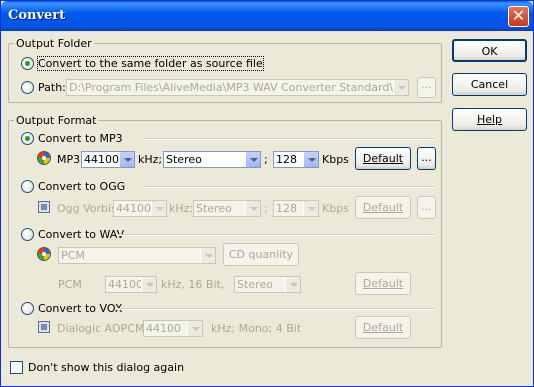 This screenshot has height=387, width=534. Describe the element at coordinates (80, 138) in the screenshot. I see `mp3-radio-label: Convert to MP3` at that location.